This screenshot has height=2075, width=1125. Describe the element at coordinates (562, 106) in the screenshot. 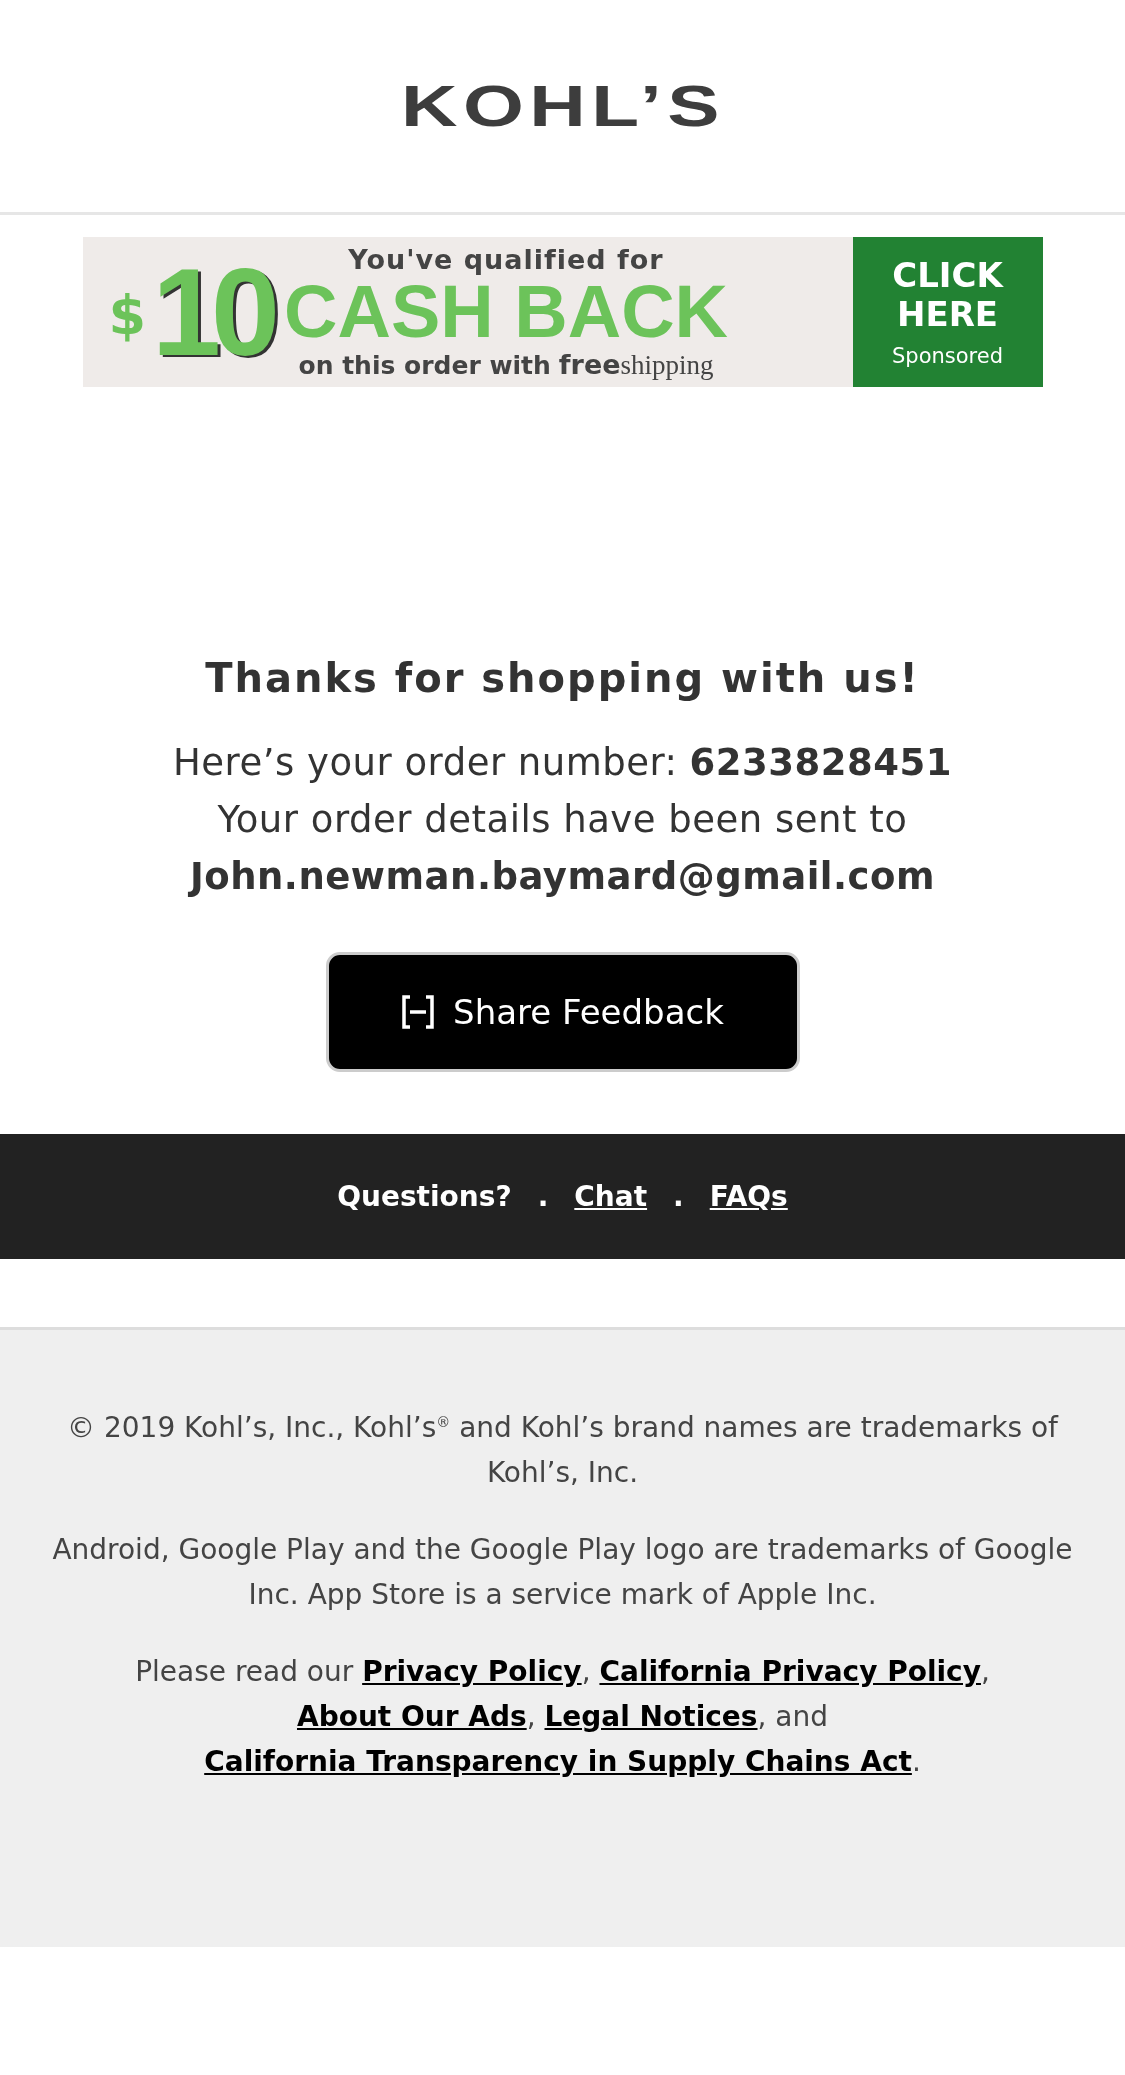

I see `logo: KOHL’S` at that location.